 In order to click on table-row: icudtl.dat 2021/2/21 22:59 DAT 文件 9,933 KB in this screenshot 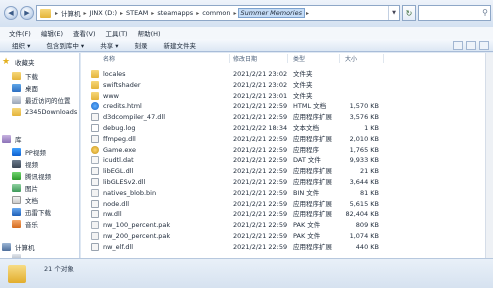, I will do `click(287, 160)`.